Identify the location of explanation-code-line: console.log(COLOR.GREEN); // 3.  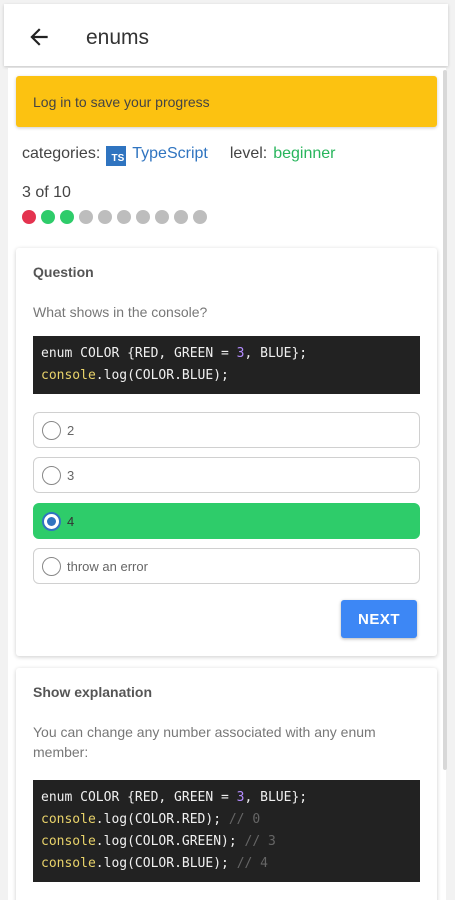
(226, 842).